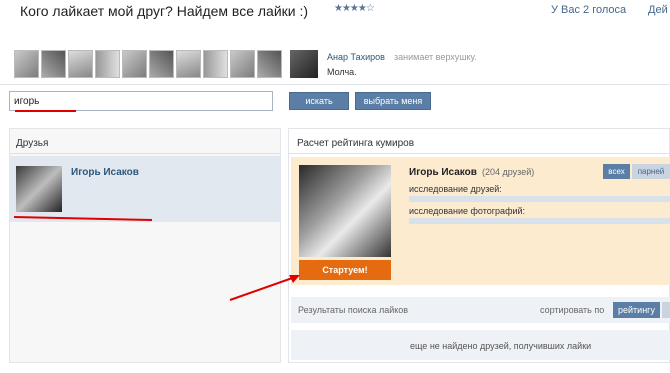  What do you see at coordinates (354, 8) in the screenshot?
I see `rating-stars-icon: ★★★★☆` at bounding box center [354, 8].